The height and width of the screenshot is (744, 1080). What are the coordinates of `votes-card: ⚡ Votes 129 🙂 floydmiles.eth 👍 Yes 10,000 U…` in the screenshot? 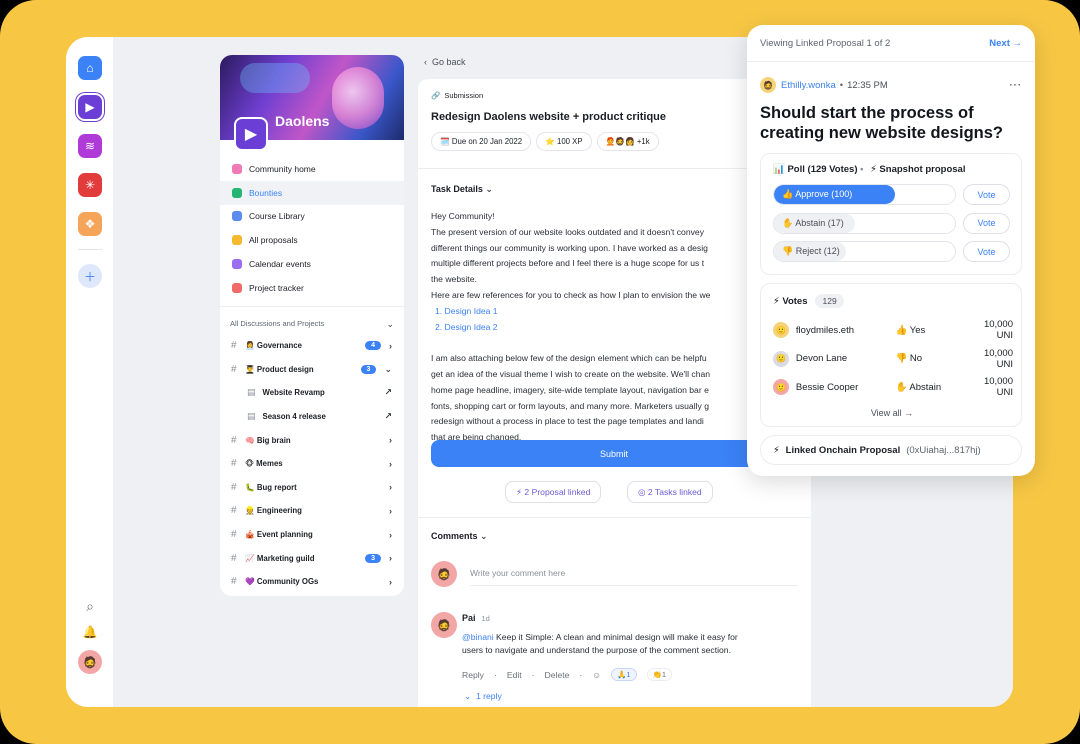 It's located at (891, 355).